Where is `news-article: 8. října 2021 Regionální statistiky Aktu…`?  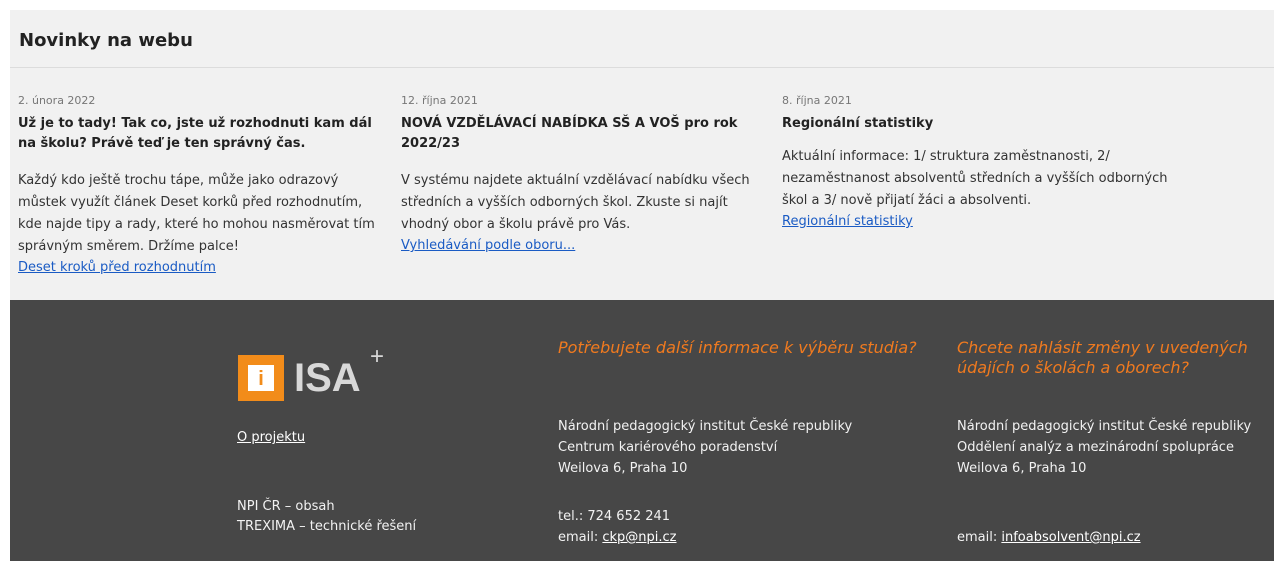
news-article: 8. října 2021 Regionální statistiky Aktu… is located at coordinates (982, 163).